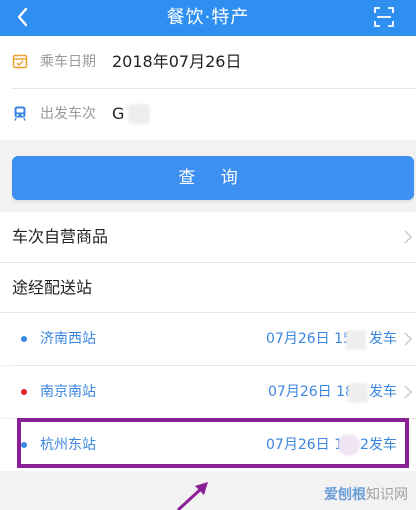 The image size is (416, 510). I want to click on train-row: 出发车次 G, so click(208, 114).